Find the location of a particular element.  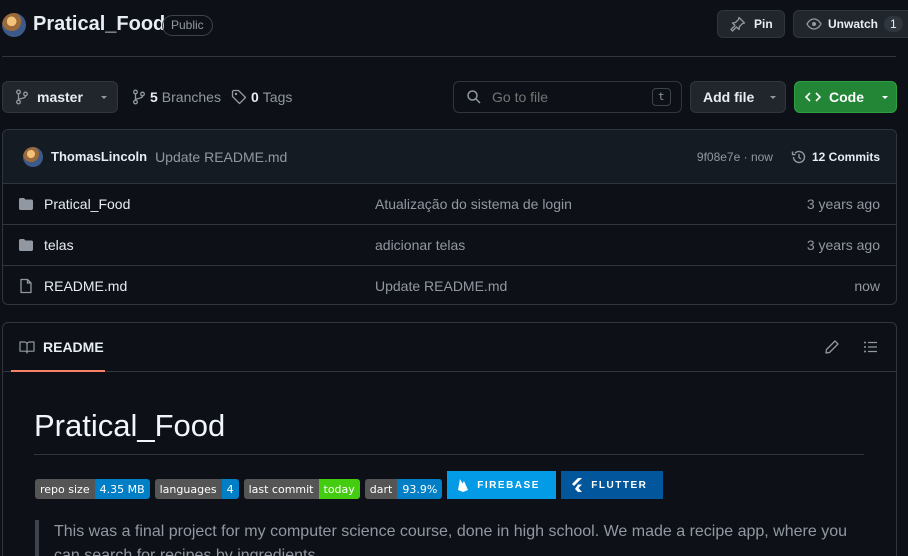

unwatch-button: Unwatch 1 is located at coordinates (850, 24).